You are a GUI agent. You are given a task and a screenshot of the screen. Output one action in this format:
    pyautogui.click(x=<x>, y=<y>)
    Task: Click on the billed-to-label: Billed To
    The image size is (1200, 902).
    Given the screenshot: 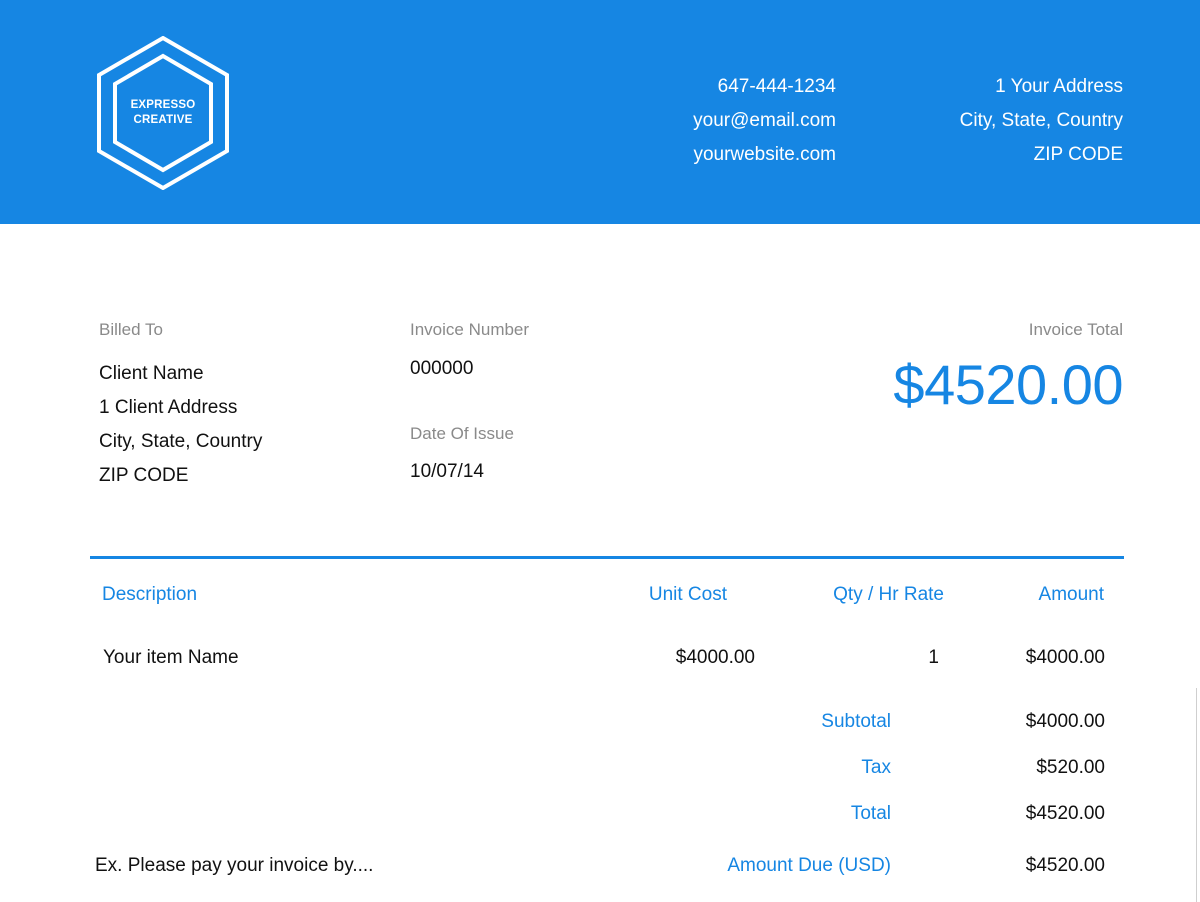 What is the action you would take?
    pyautogui.click(x=131, y=329)
    